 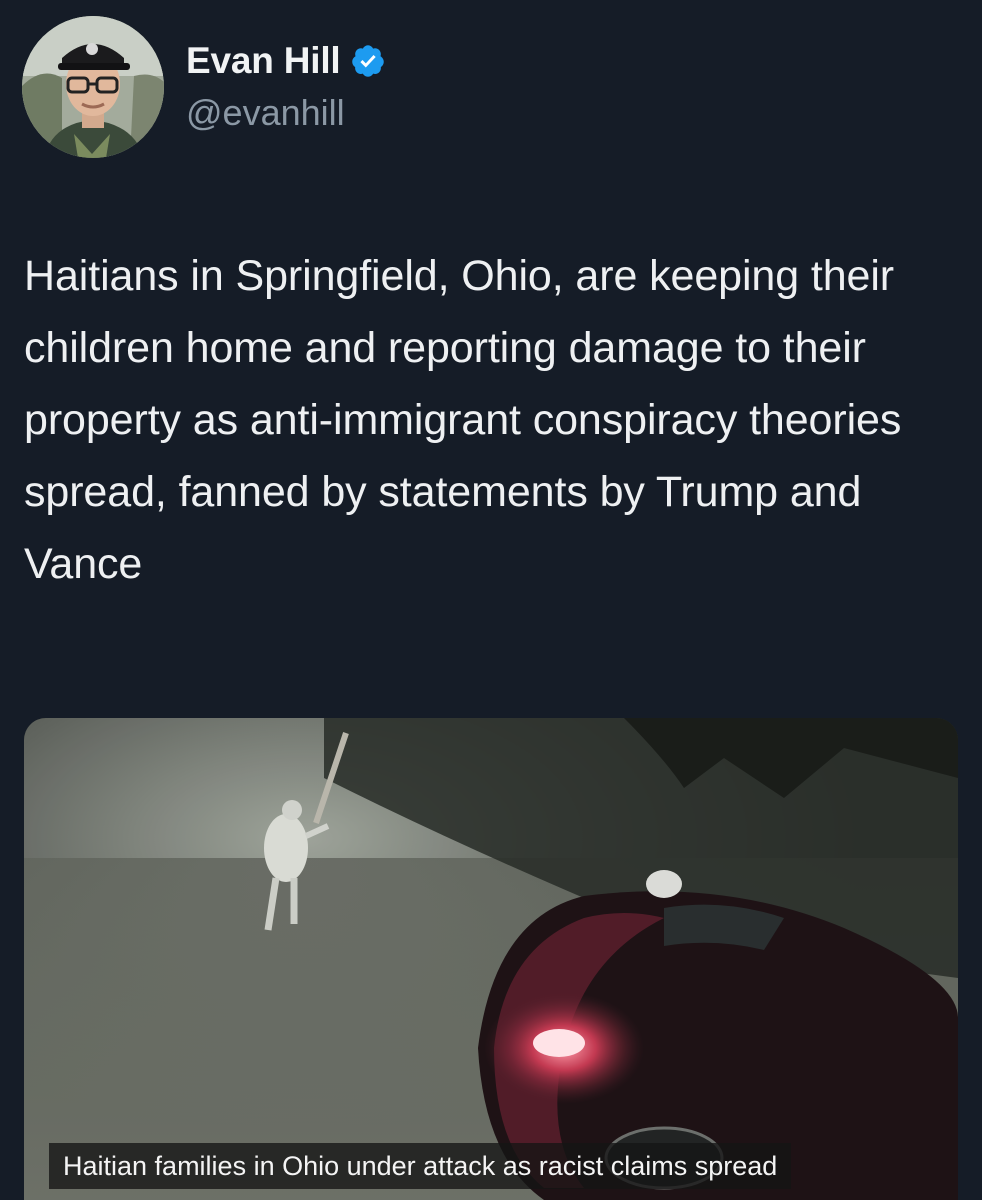 I want to click on tweet-header: Evan Hill @evanhill, so click(x=204, y=88).